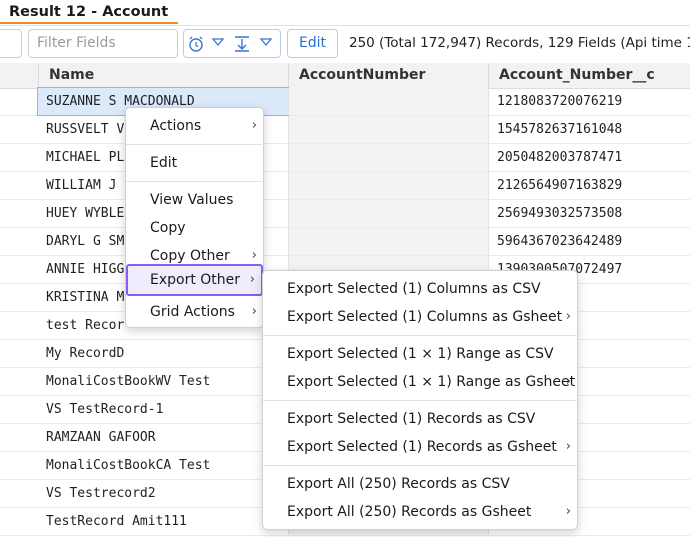 The height and width of the screenshot is (537, 690). I want to click on edit-button: Edit, so click(312, 43).